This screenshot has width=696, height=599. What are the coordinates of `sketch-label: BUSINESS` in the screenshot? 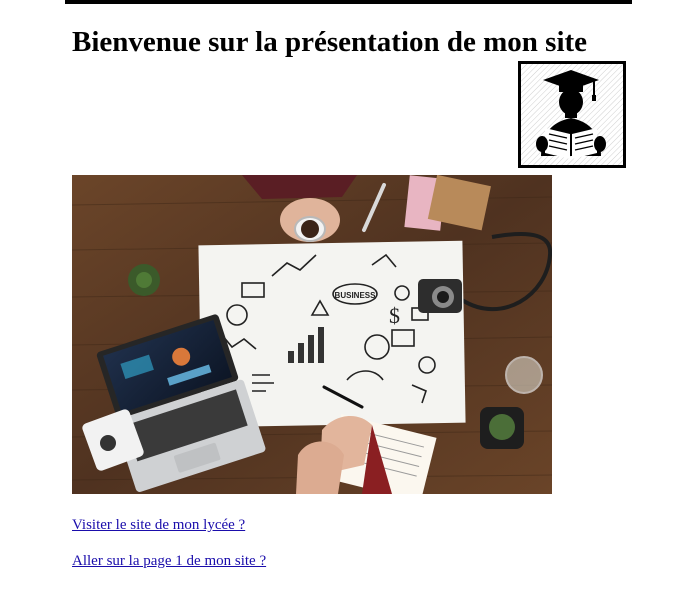 It's located at (356, 295).